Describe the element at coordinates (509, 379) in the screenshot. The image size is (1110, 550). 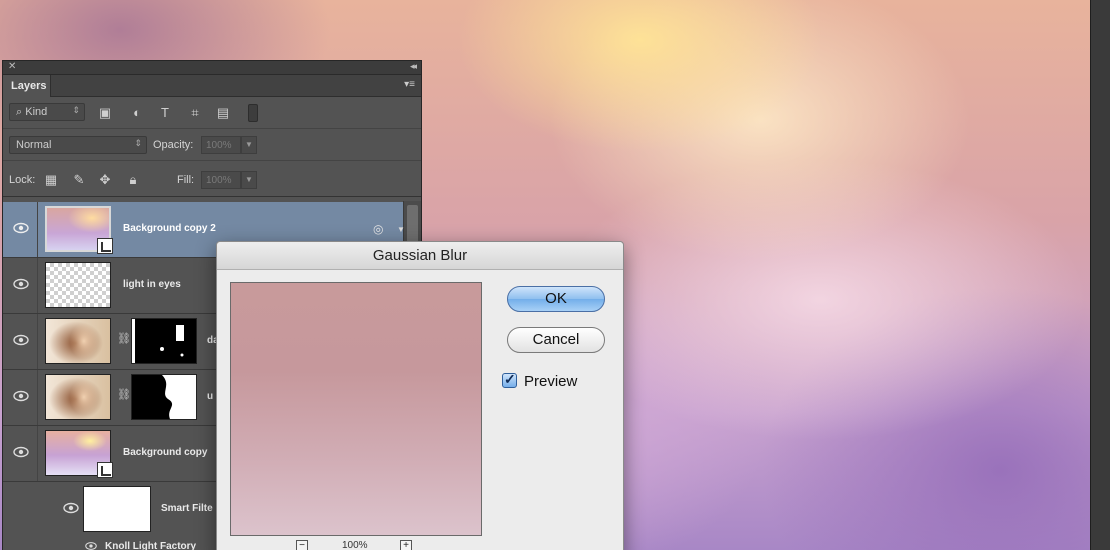
I see `preview-checkbox` at that location.